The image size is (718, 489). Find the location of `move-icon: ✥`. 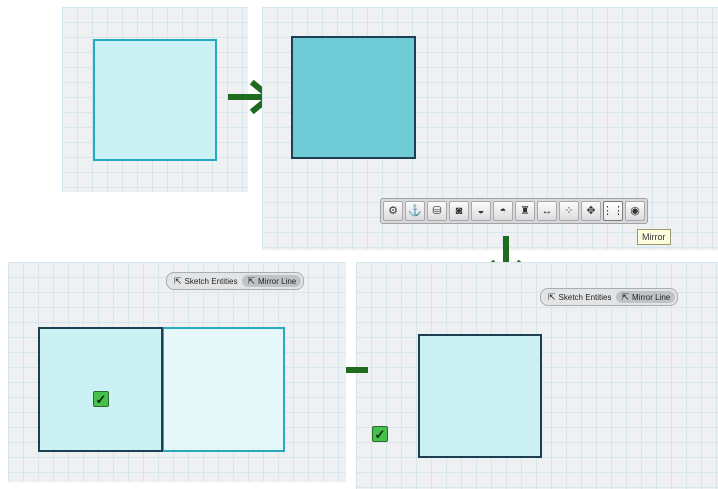

move-icon: ✥ is located at coordinates (591, 211).